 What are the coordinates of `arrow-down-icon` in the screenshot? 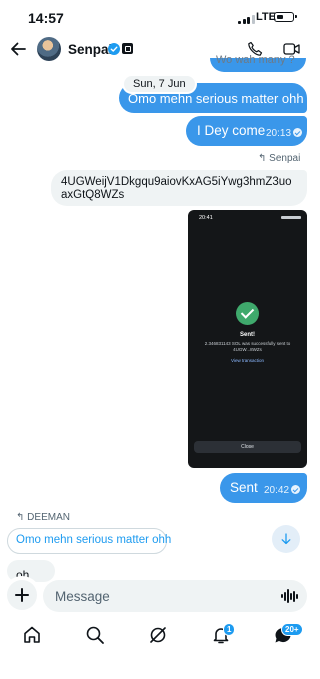 It's located at (286, 539).